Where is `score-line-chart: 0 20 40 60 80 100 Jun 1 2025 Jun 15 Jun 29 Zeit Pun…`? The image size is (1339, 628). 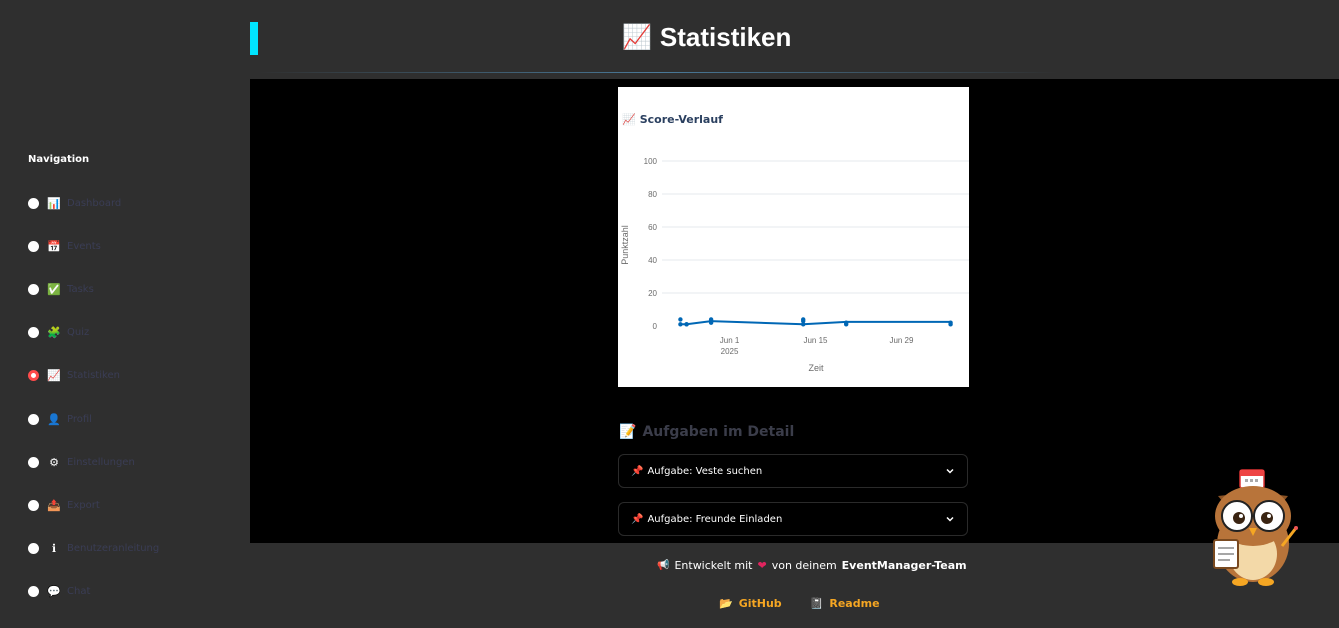 score-line-chart: 0 20 40 60 80 100 Jun 1 2025 Jun 15 Jun 29 Zeit Pun… is located at coordinates (793, 237).